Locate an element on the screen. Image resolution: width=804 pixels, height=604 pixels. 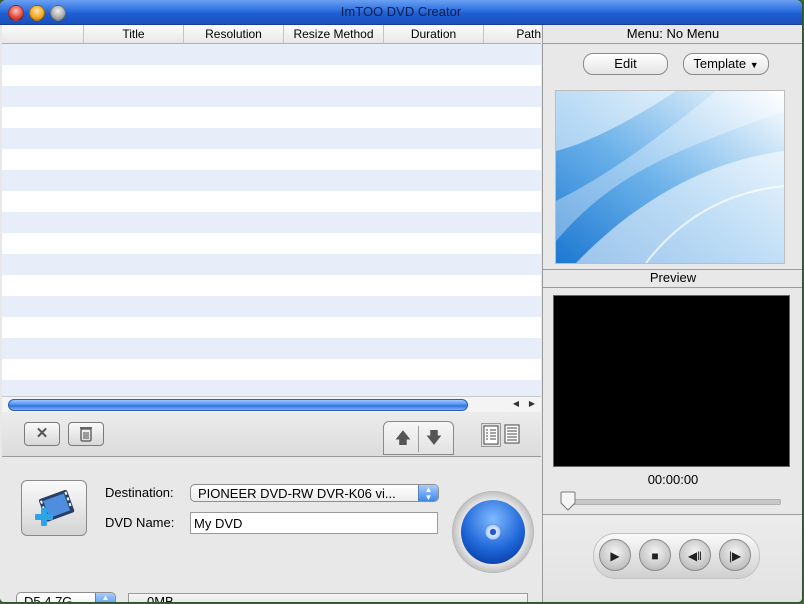
destination-select: PIONEER DVD-RW DVR-K06 vi... ▲ ▼ is located at coordinates (314, 493).